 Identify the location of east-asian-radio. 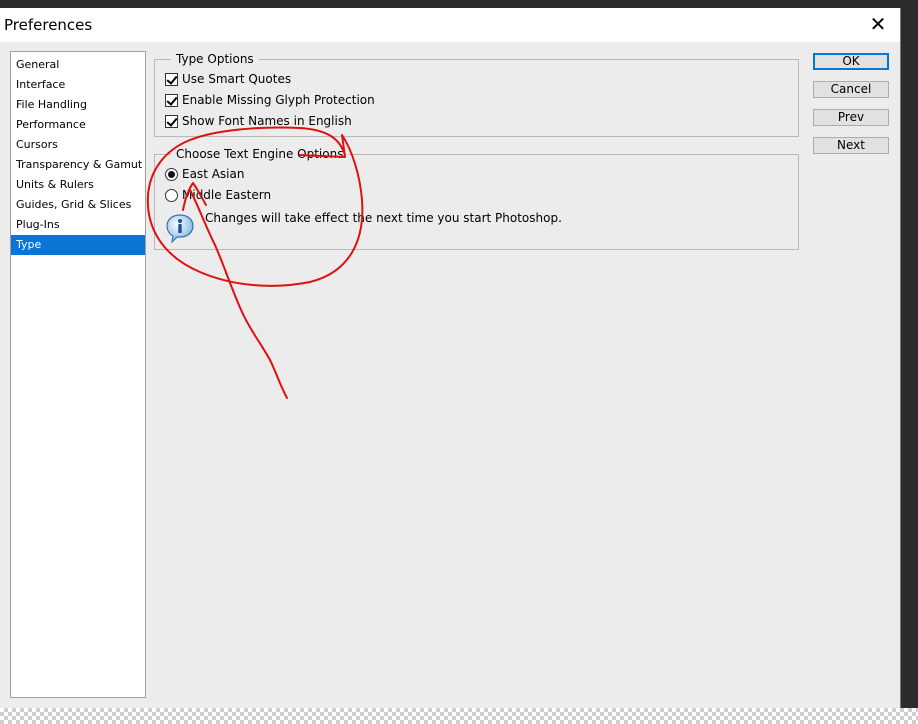
(171, 174).